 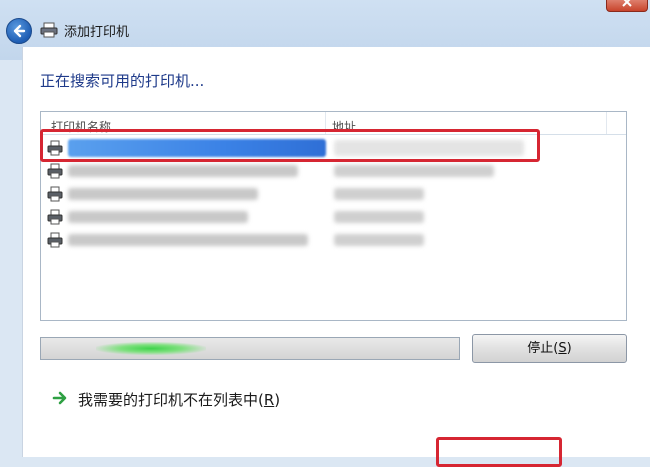 I want to click on not-listed-mnemonic: R, so click(x=269, y=400).